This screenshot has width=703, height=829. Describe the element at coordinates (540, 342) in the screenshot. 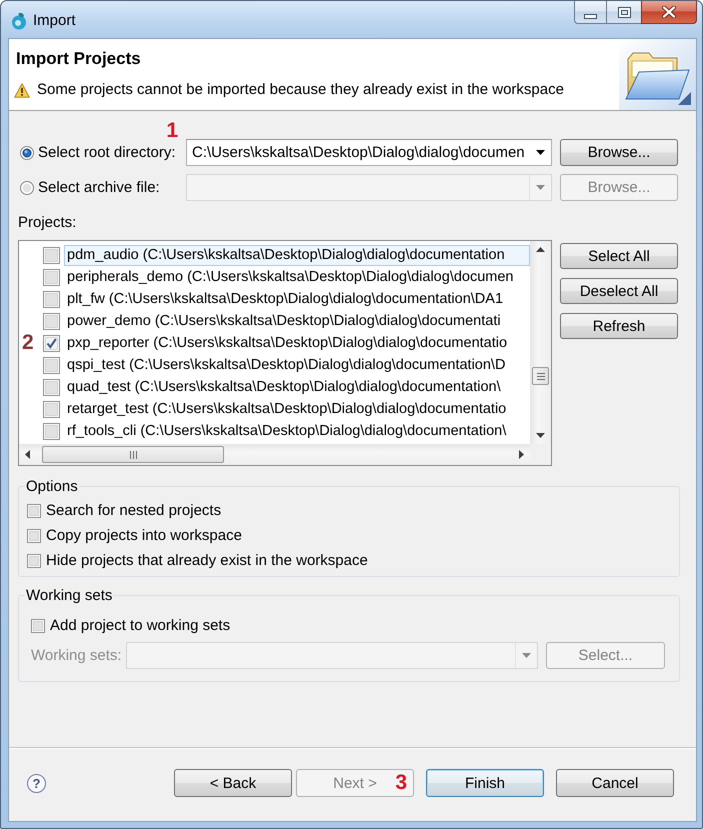

I see `vertical-scrollbar` at that location.